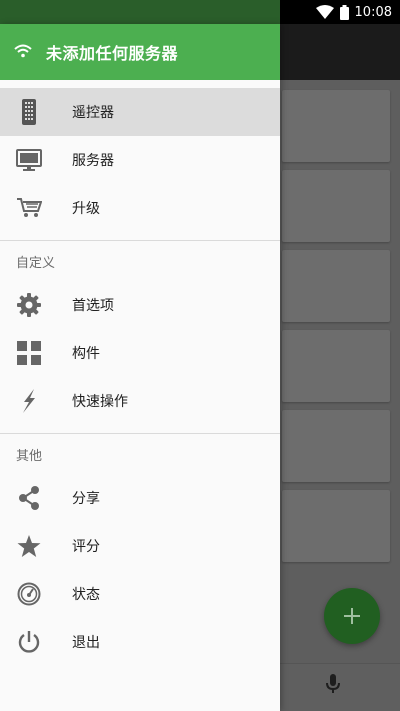 The width and height of the screenshot is (400, 711). What do you see at coordinates (36, 263) in the screenshot?
I see `section-title-customize: 自定义` at bounding box center [36, 263].